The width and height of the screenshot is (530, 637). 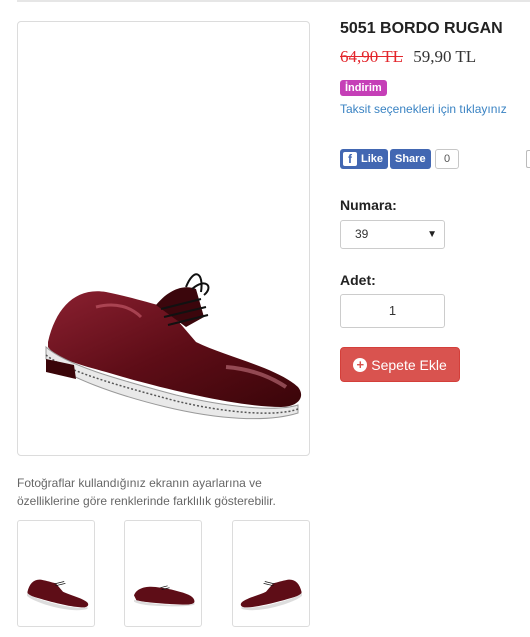 What do you see at coordinates (432, 234) in the screenshot?
I see `caret-down-icon: ▼` at bounding box center [432, 234].